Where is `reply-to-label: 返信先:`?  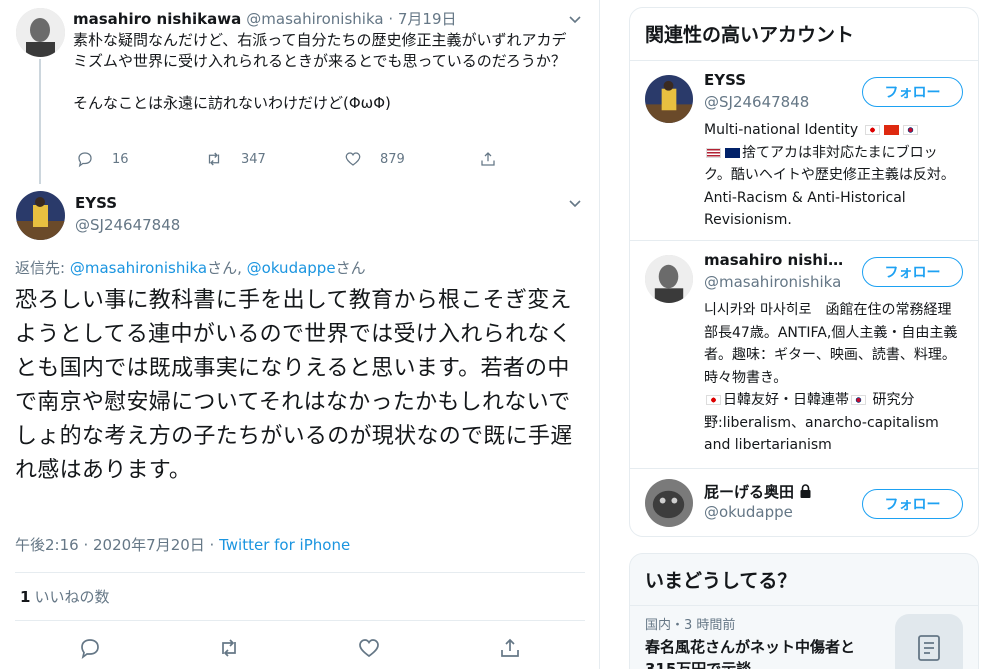
reply-to-label: 返信先: is located at coordinates (42, 268).